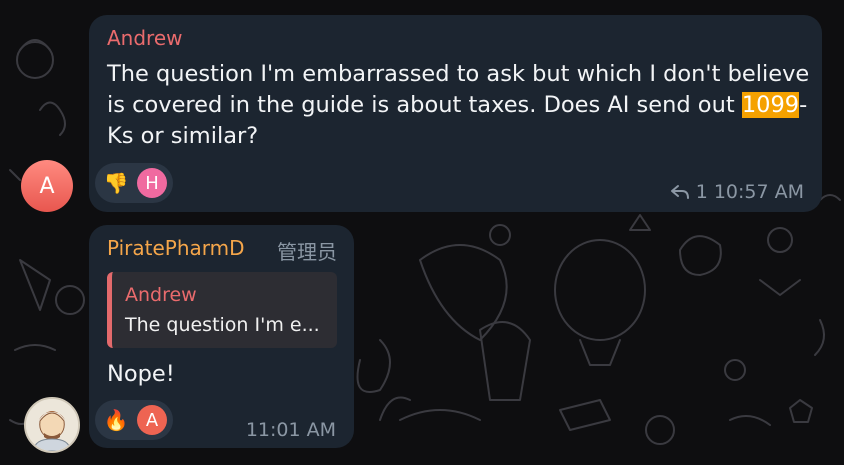 This screenshot has width=844, height=465. Describe the element at coordinates (134, 183) in the screenshot. I see `reactions-bar: 👎 H` at that location.